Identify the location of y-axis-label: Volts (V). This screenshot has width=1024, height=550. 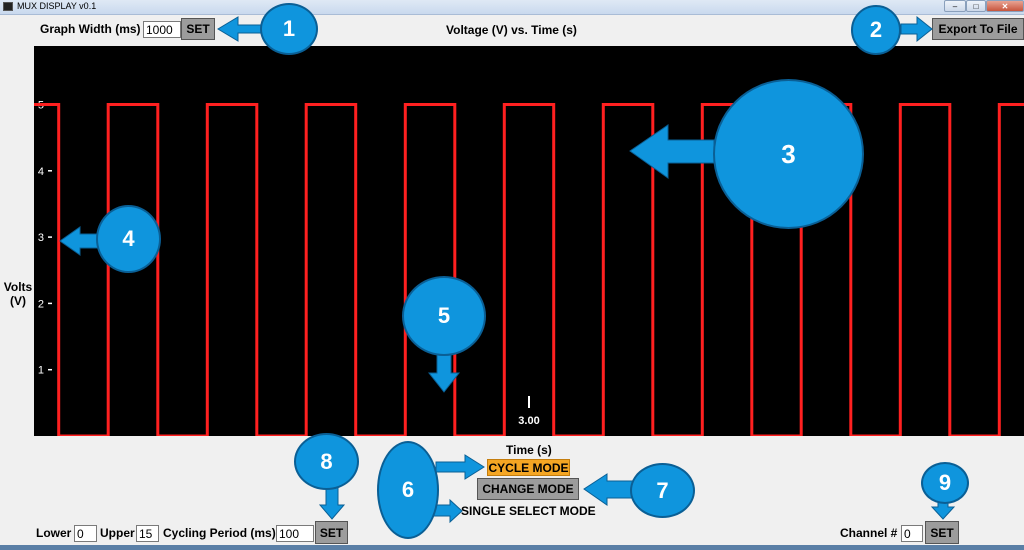
(18, 294).